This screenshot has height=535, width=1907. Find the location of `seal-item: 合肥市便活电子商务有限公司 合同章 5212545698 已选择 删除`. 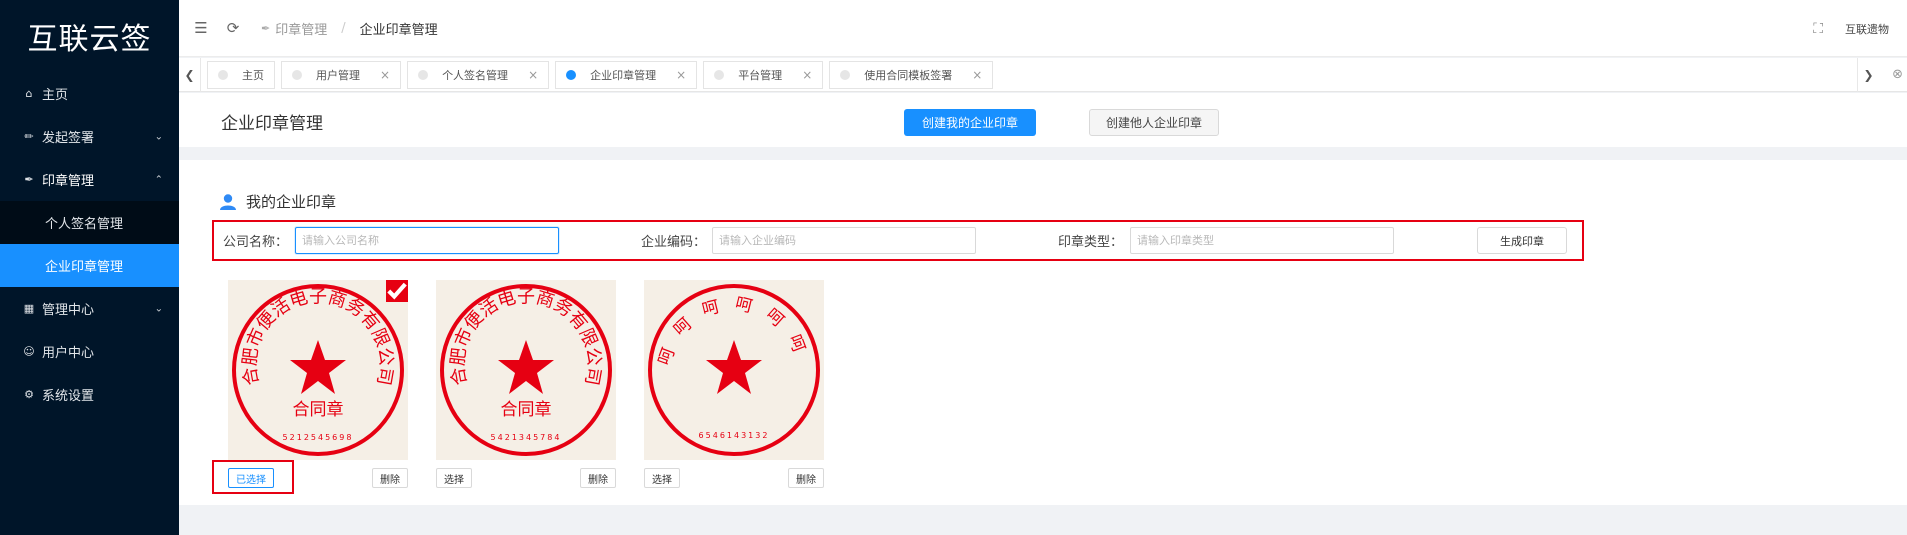

seal-item: 合肥市便活电子商务有限公司 合同章 5212545698 已选择 删除 is located at coordinates (310, 388).